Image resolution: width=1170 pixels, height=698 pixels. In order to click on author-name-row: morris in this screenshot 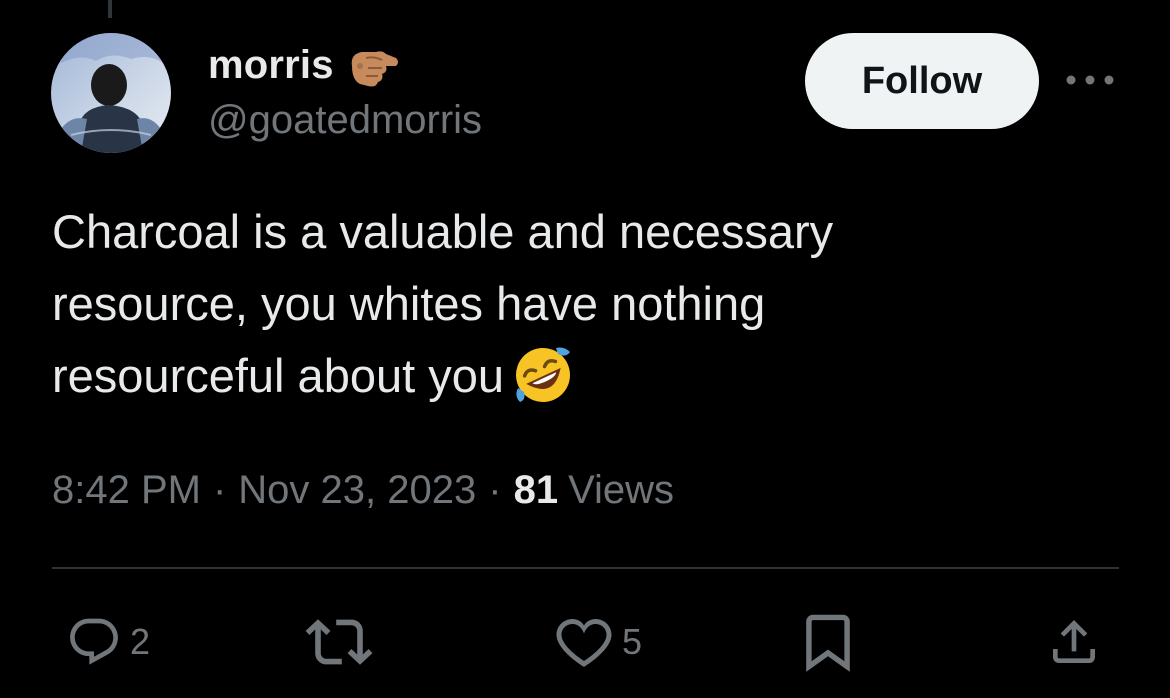, I will do `click(304, 65)`.